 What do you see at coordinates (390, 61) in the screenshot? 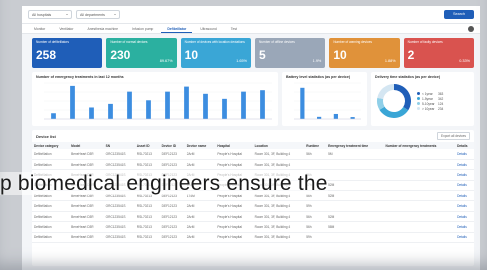
I see `stat-card-percent: 1.88%` at bounding box center [390, 61].